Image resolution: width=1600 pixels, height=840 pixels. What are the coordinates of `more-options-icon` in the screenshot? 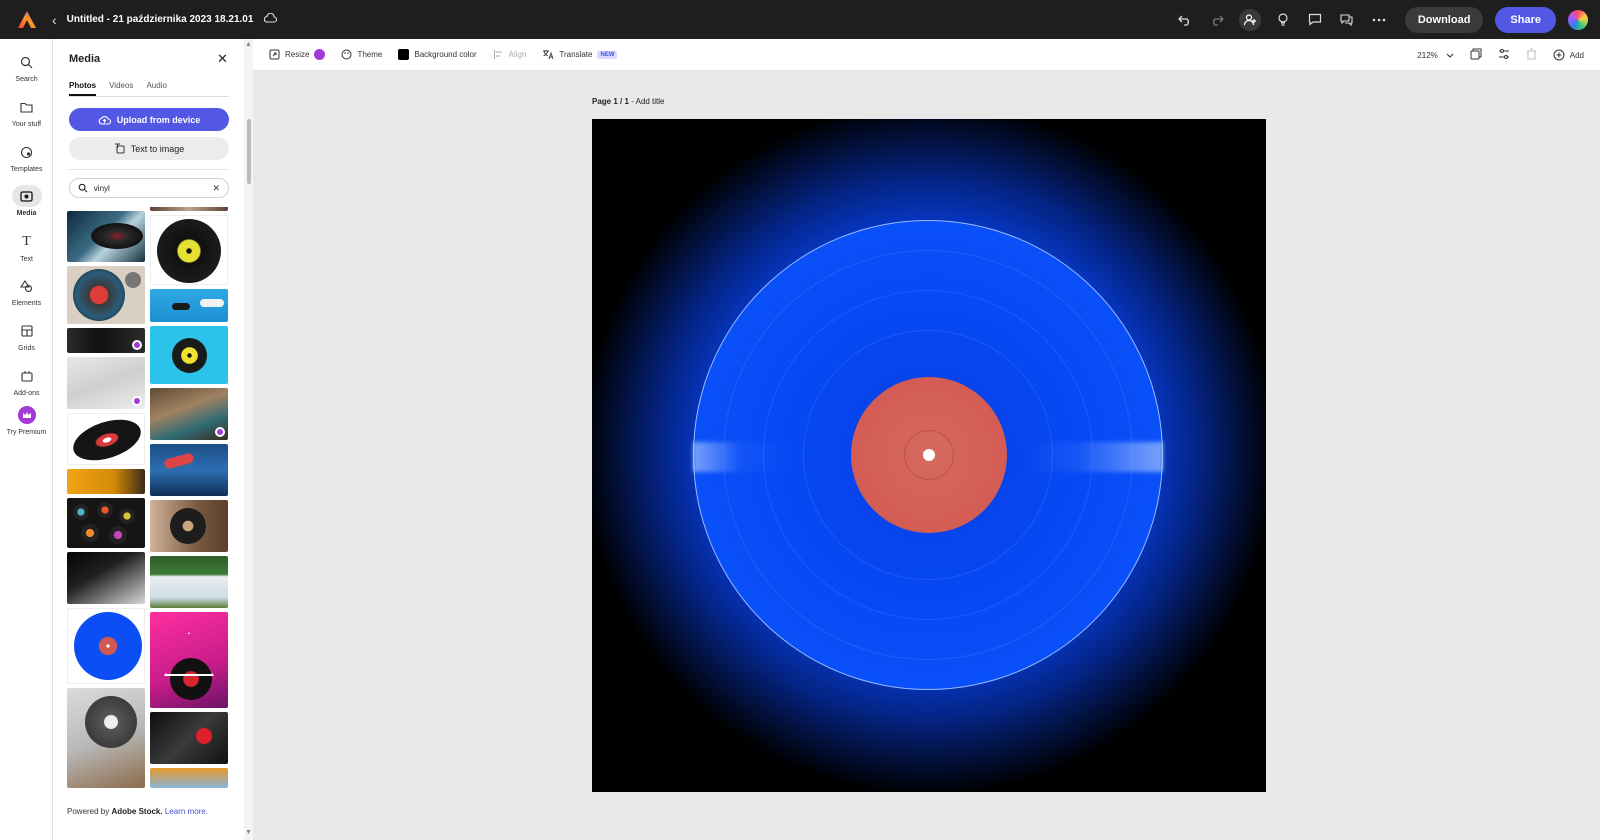 It's located at (1379, 20).